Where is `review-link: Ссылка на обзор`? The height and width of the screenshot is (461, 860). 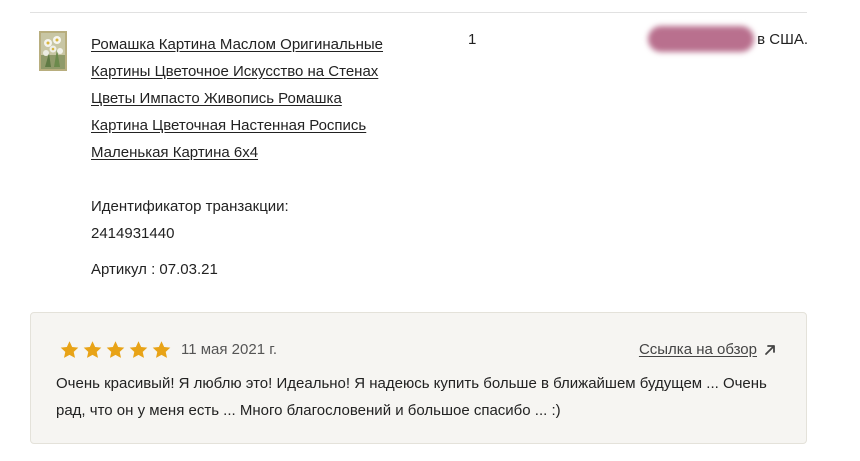 review-link: Ссылка на обзор is located at coordinates (708, 350).